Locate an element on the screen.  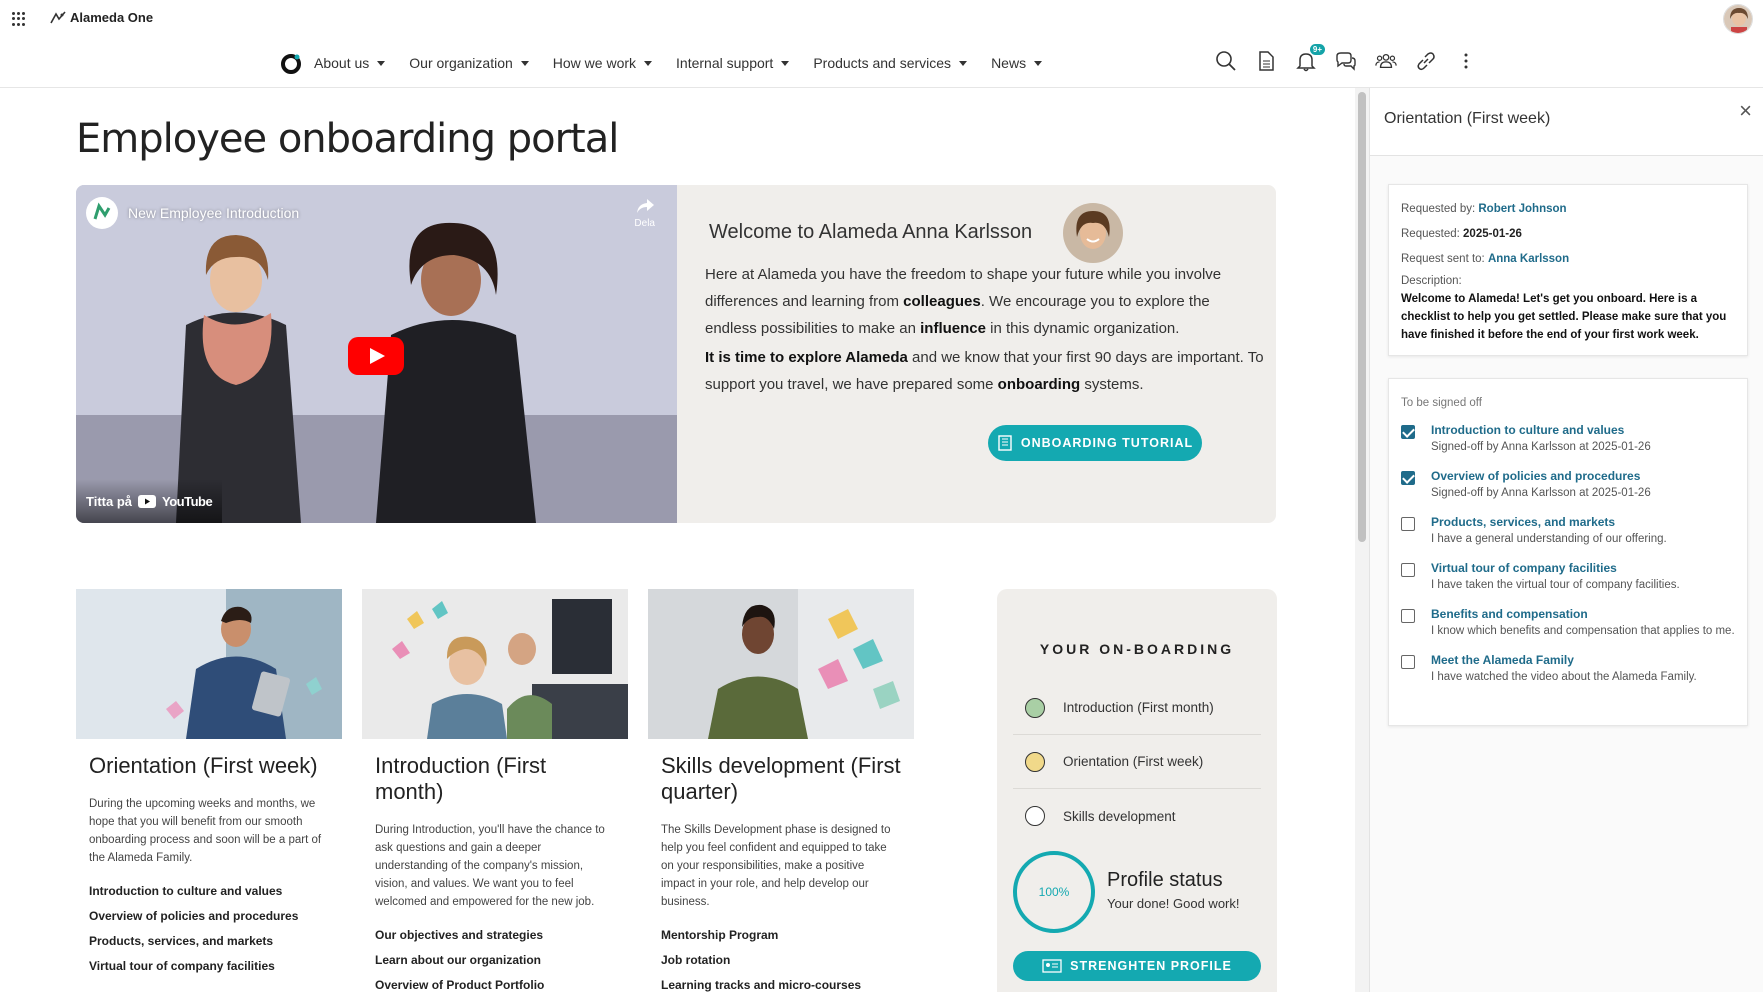
watch-on-label: Titta på is located at coordinates (109, 501).